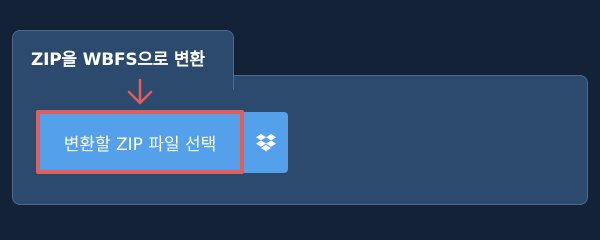 The width and height of the screenshot is (600, 240). I want to click on choose-zip-file-button: 변환할 ZIP 파일 선택, so click(140, 142).